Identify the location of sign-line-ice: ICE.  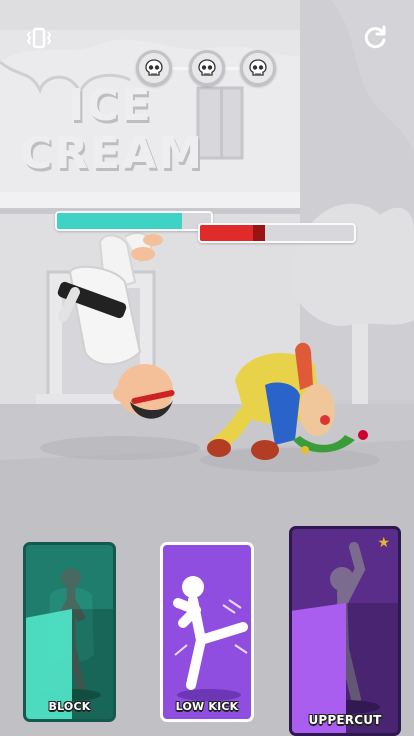
(110, 105).